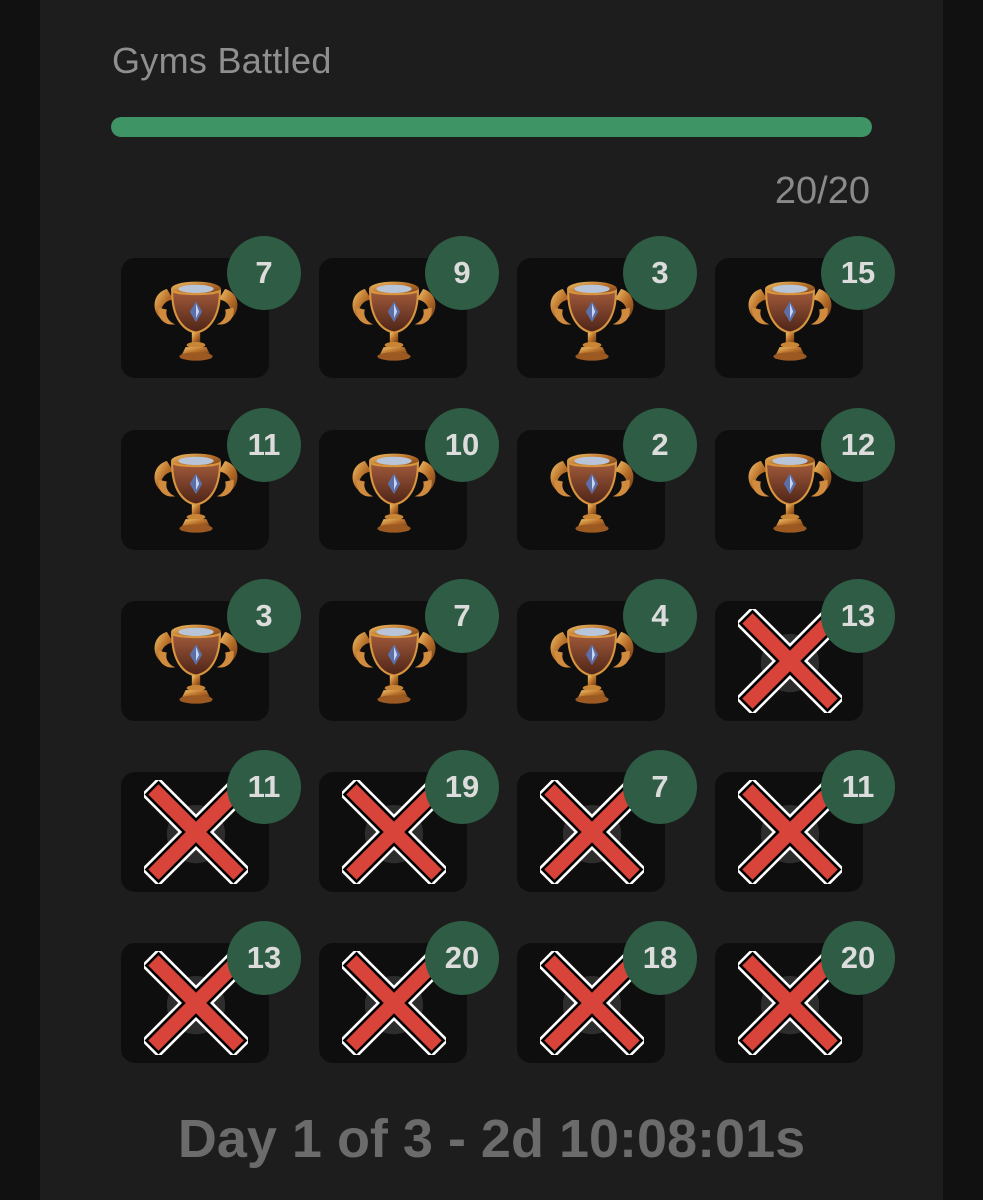  I want to click on event-timer: Day 1 of 3 - 2d 10:08:01s, so click(491, 1139).